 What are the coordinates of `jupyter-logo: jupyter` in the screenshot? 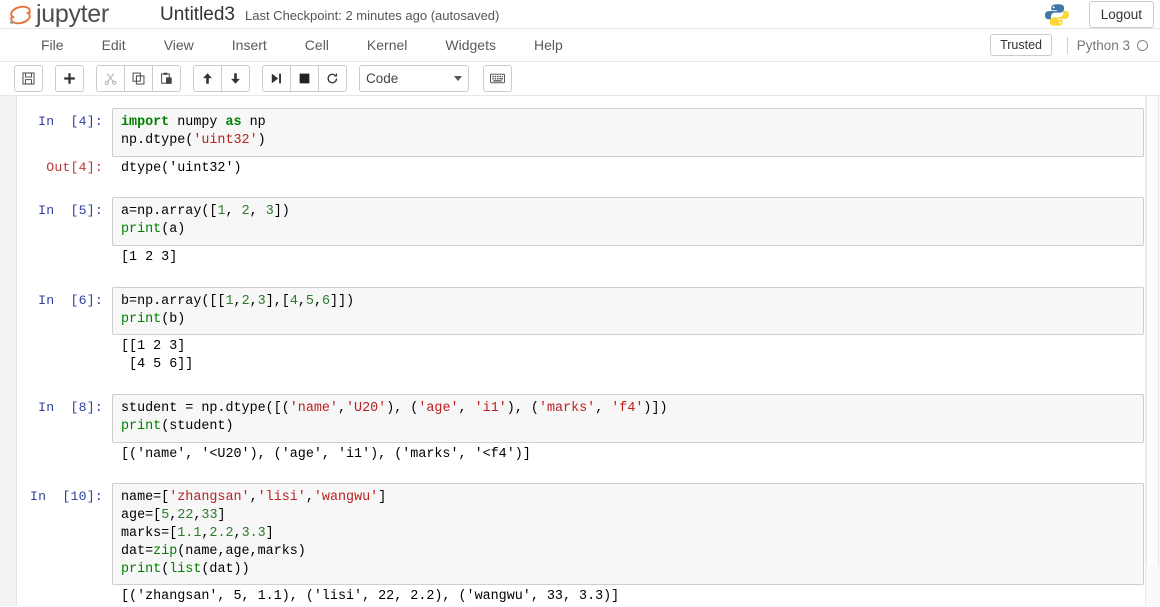 It's located at (58, 14).